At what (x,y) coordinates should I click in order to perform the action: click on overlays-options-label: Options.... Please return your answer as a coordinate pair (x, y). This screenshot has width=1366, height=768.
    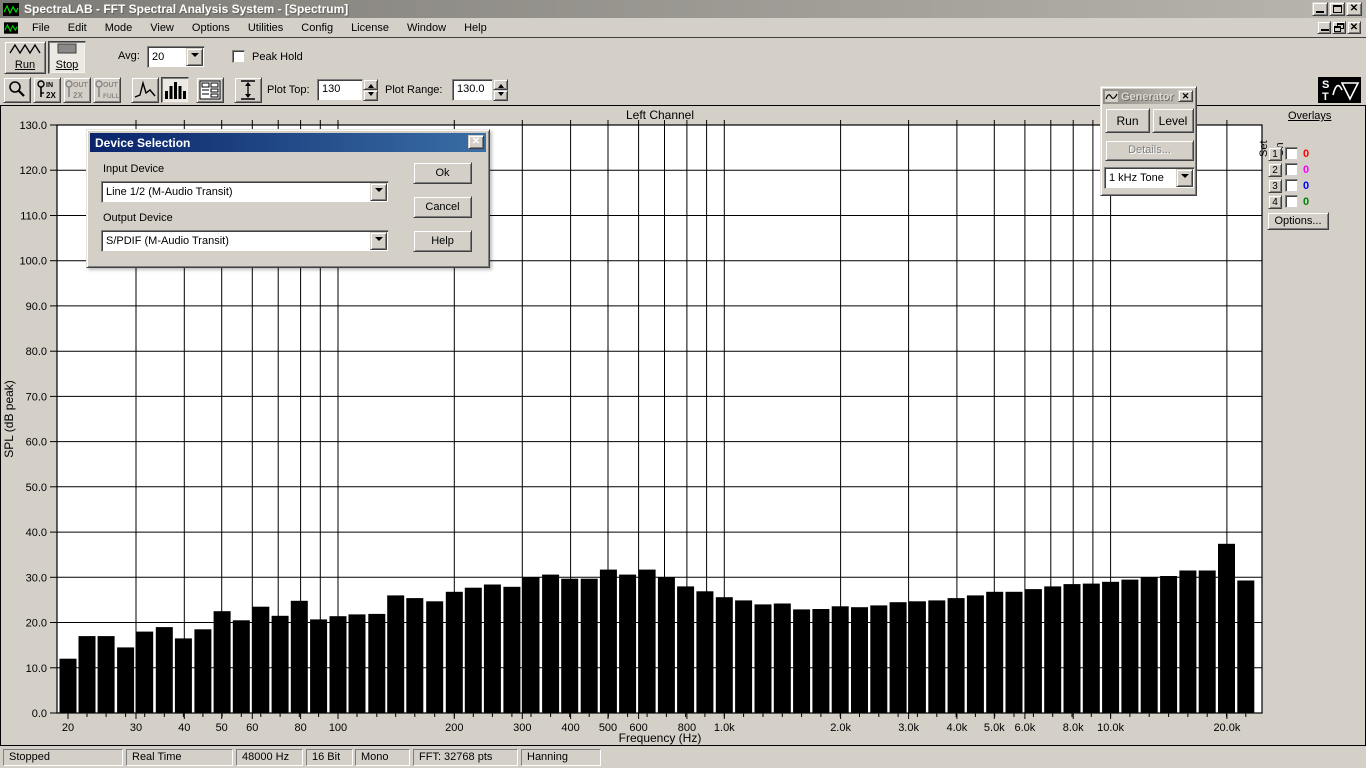
    Looking at the image, I should click on (1298, 221).